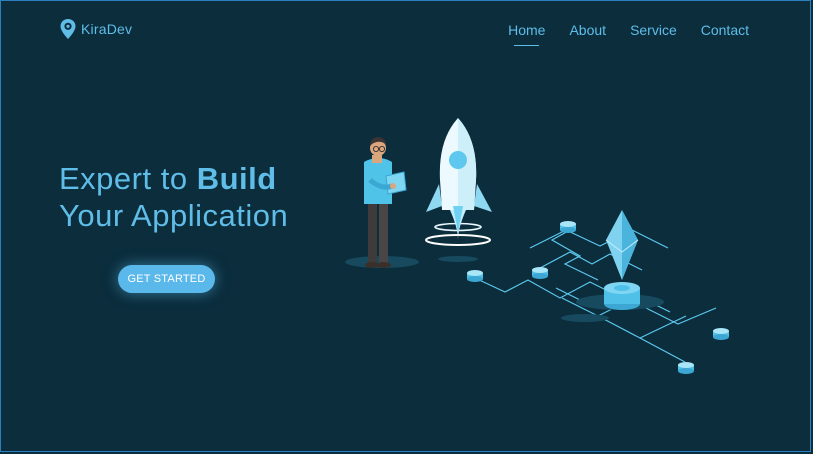 The width and height of the screenshot is (813, 454). I want to click on nav-about: About, so click(587, 30).